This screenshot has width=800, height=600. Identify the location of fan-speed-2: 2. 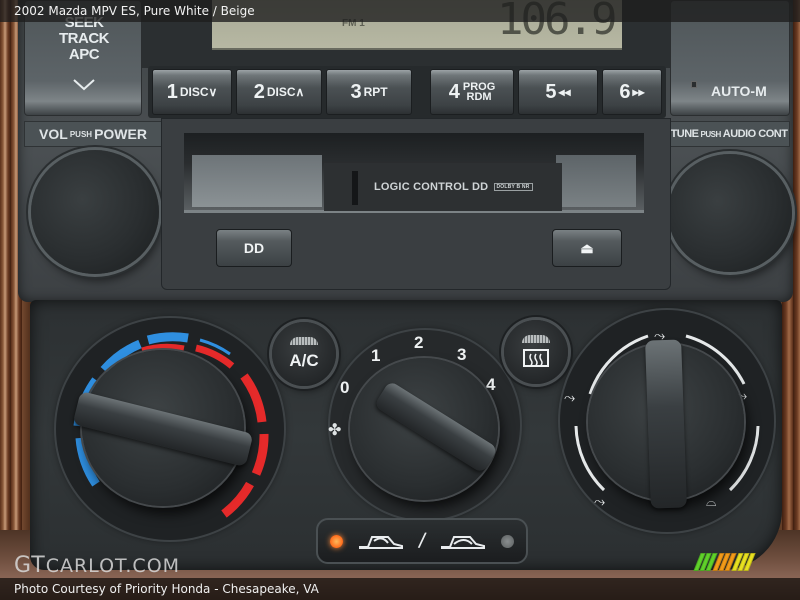
(419, 342).